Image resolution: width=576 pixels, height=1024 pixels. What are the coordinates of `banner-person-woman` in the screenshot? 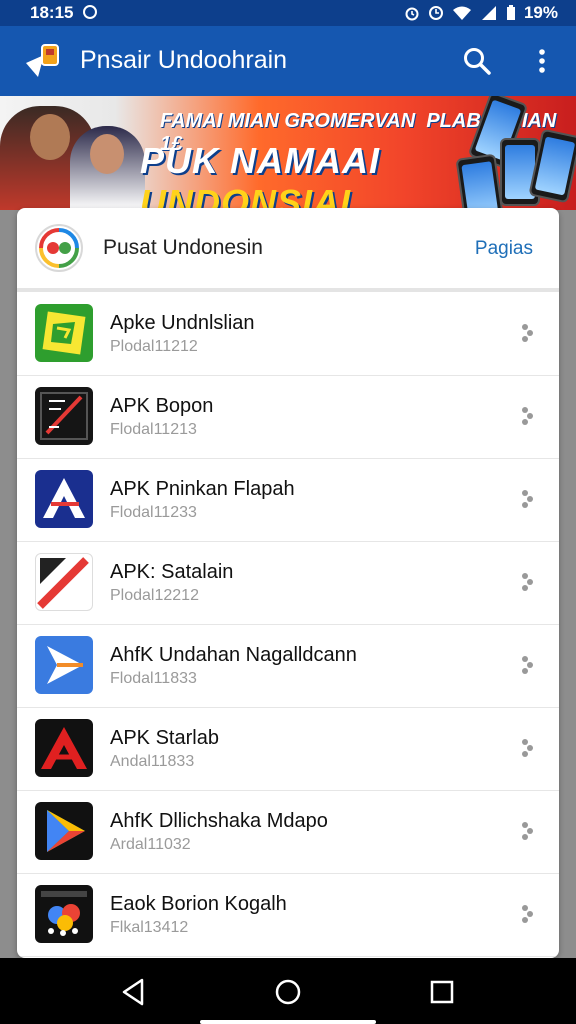 It's located at (107, 168).